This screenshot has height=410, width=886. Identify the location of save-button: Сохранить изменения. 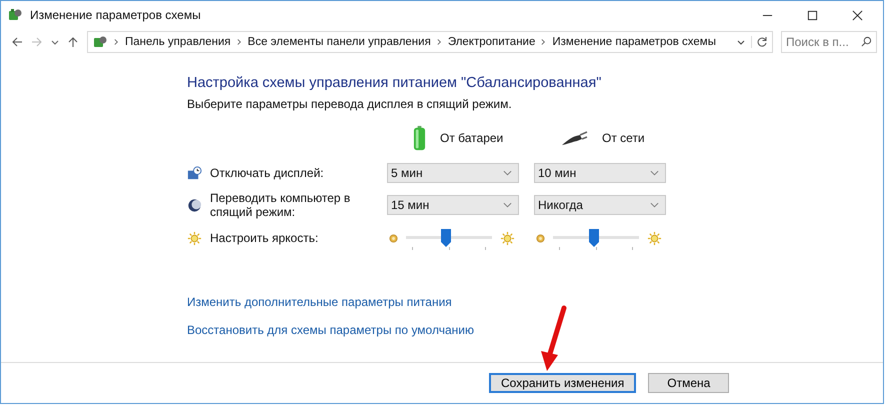
(562, 383).